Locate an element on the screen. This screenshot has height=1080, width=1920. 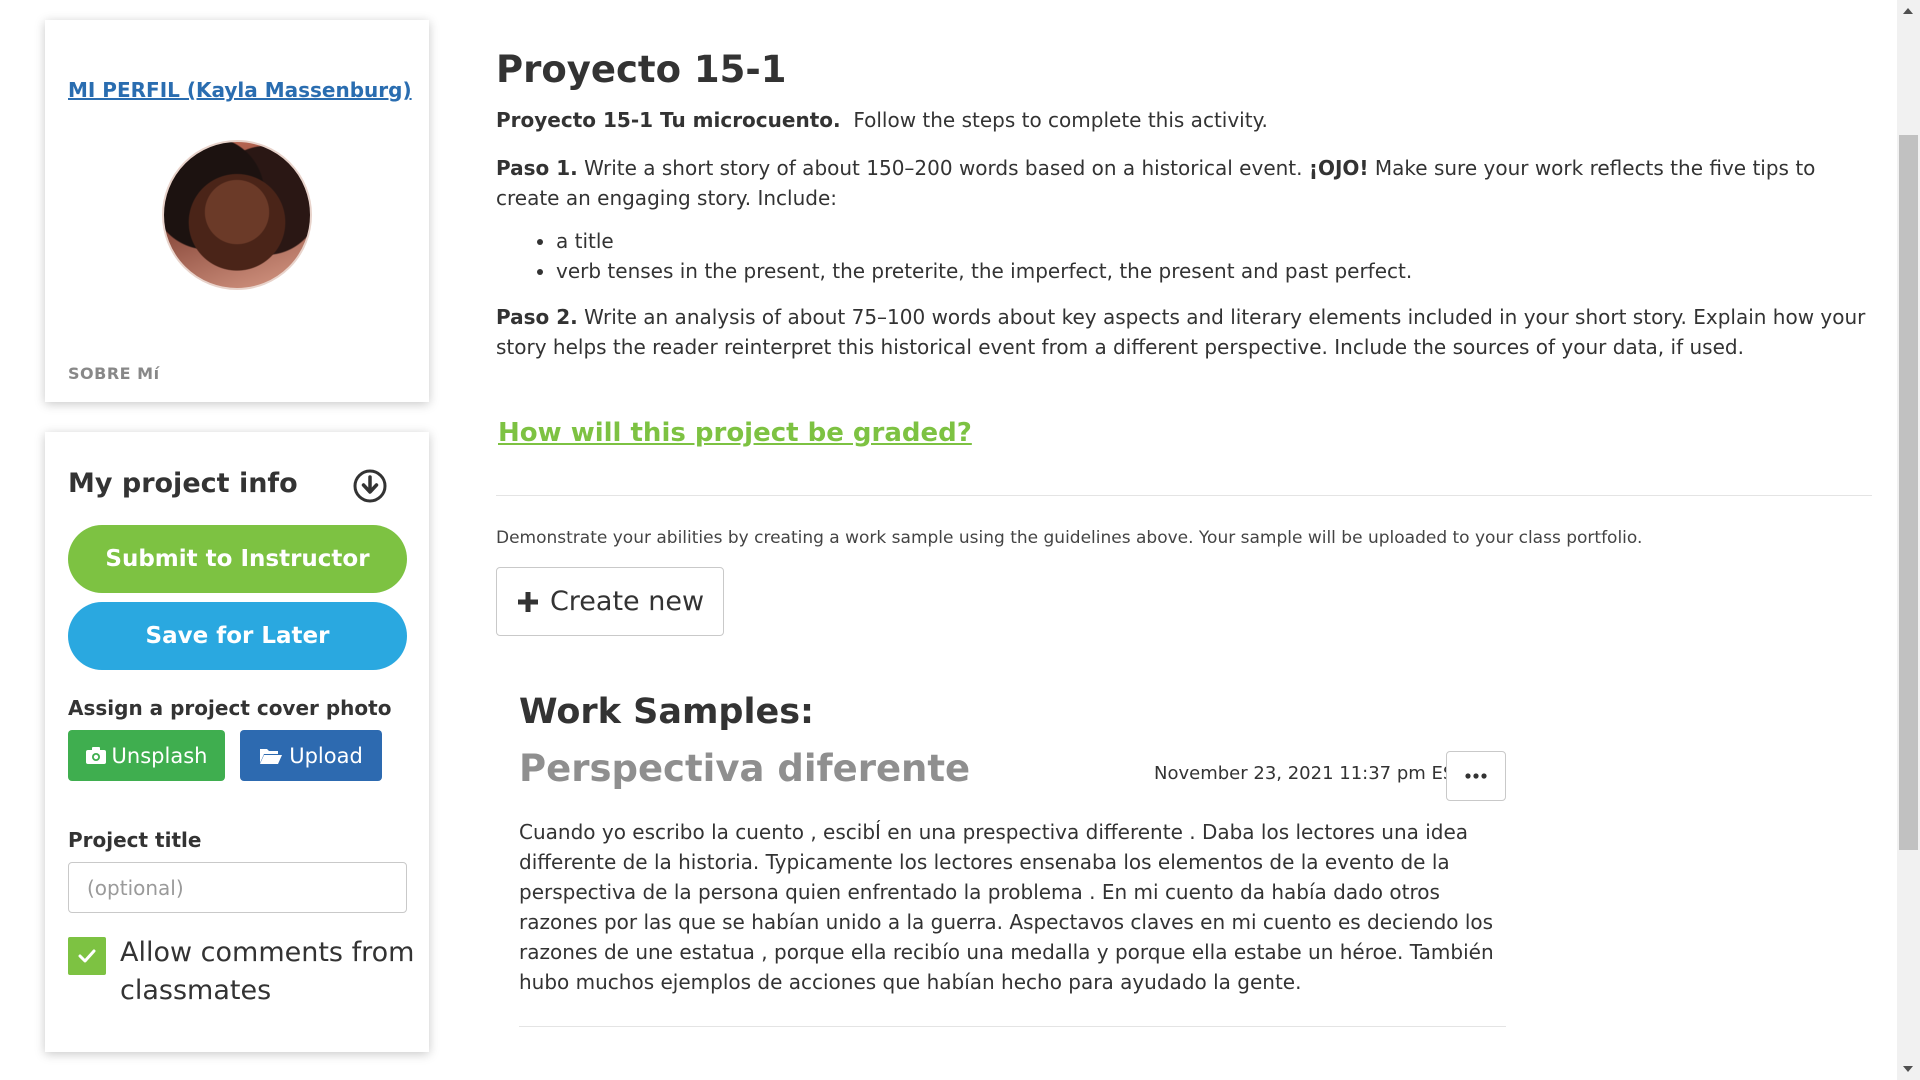
project-info-title: My project info is located at coordinates (183, 483).